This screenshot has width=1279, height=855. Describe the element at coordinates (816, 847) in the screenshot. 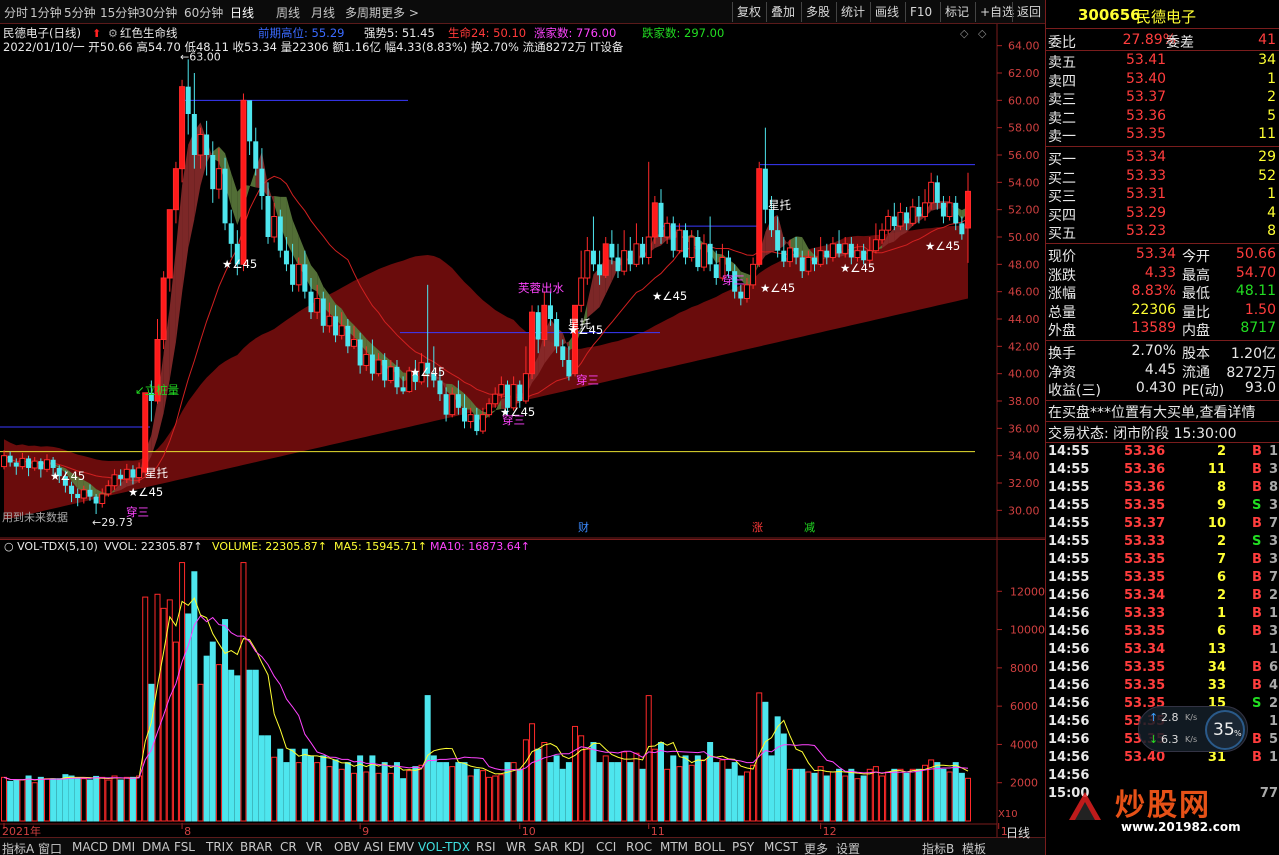

I see `indicator-tab-24: 更多` at that location.